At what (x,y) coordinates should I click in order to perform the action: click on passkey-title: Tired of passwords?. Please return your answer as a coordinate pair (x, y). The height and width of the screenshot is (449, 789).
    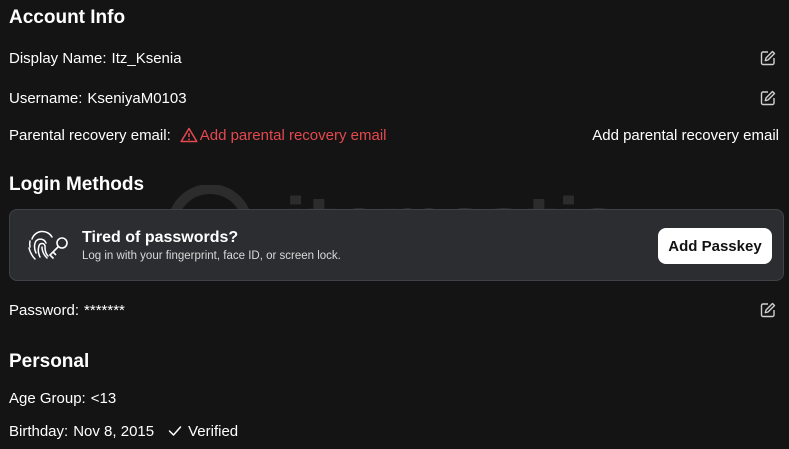
    Looking at the image, I should click on (160, 237).